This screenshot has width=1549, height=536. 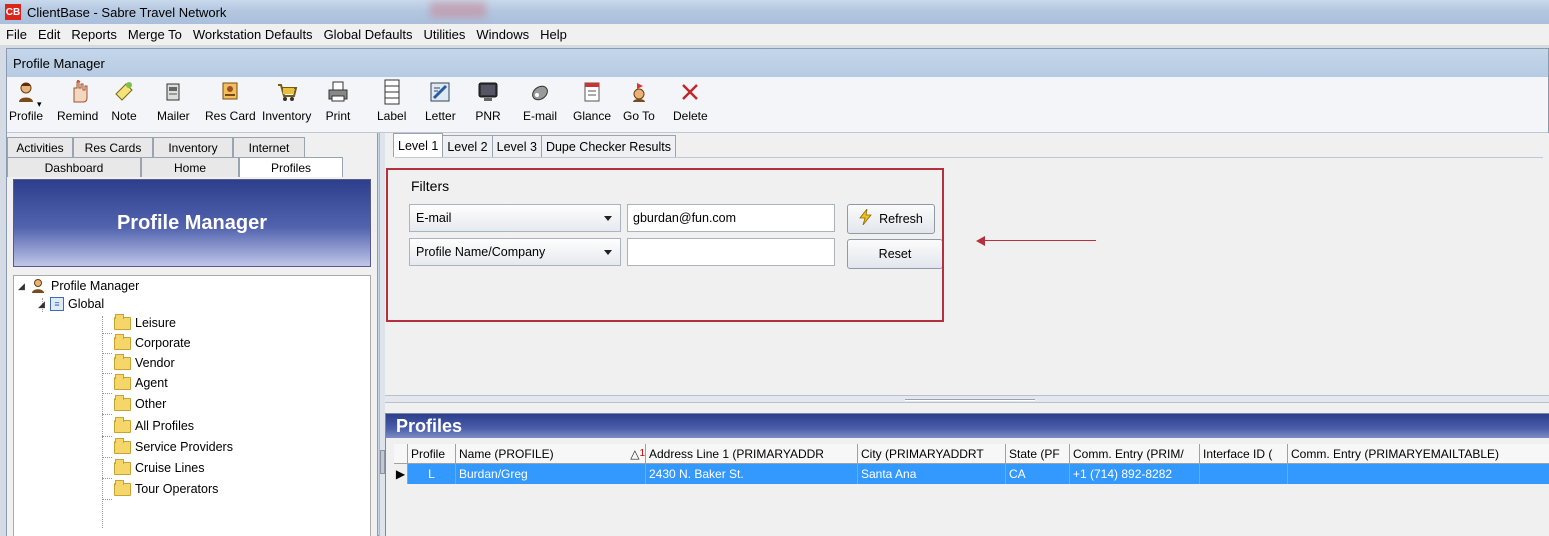 I want to click on tree-item-label: Global, so click(x=86, y=304).